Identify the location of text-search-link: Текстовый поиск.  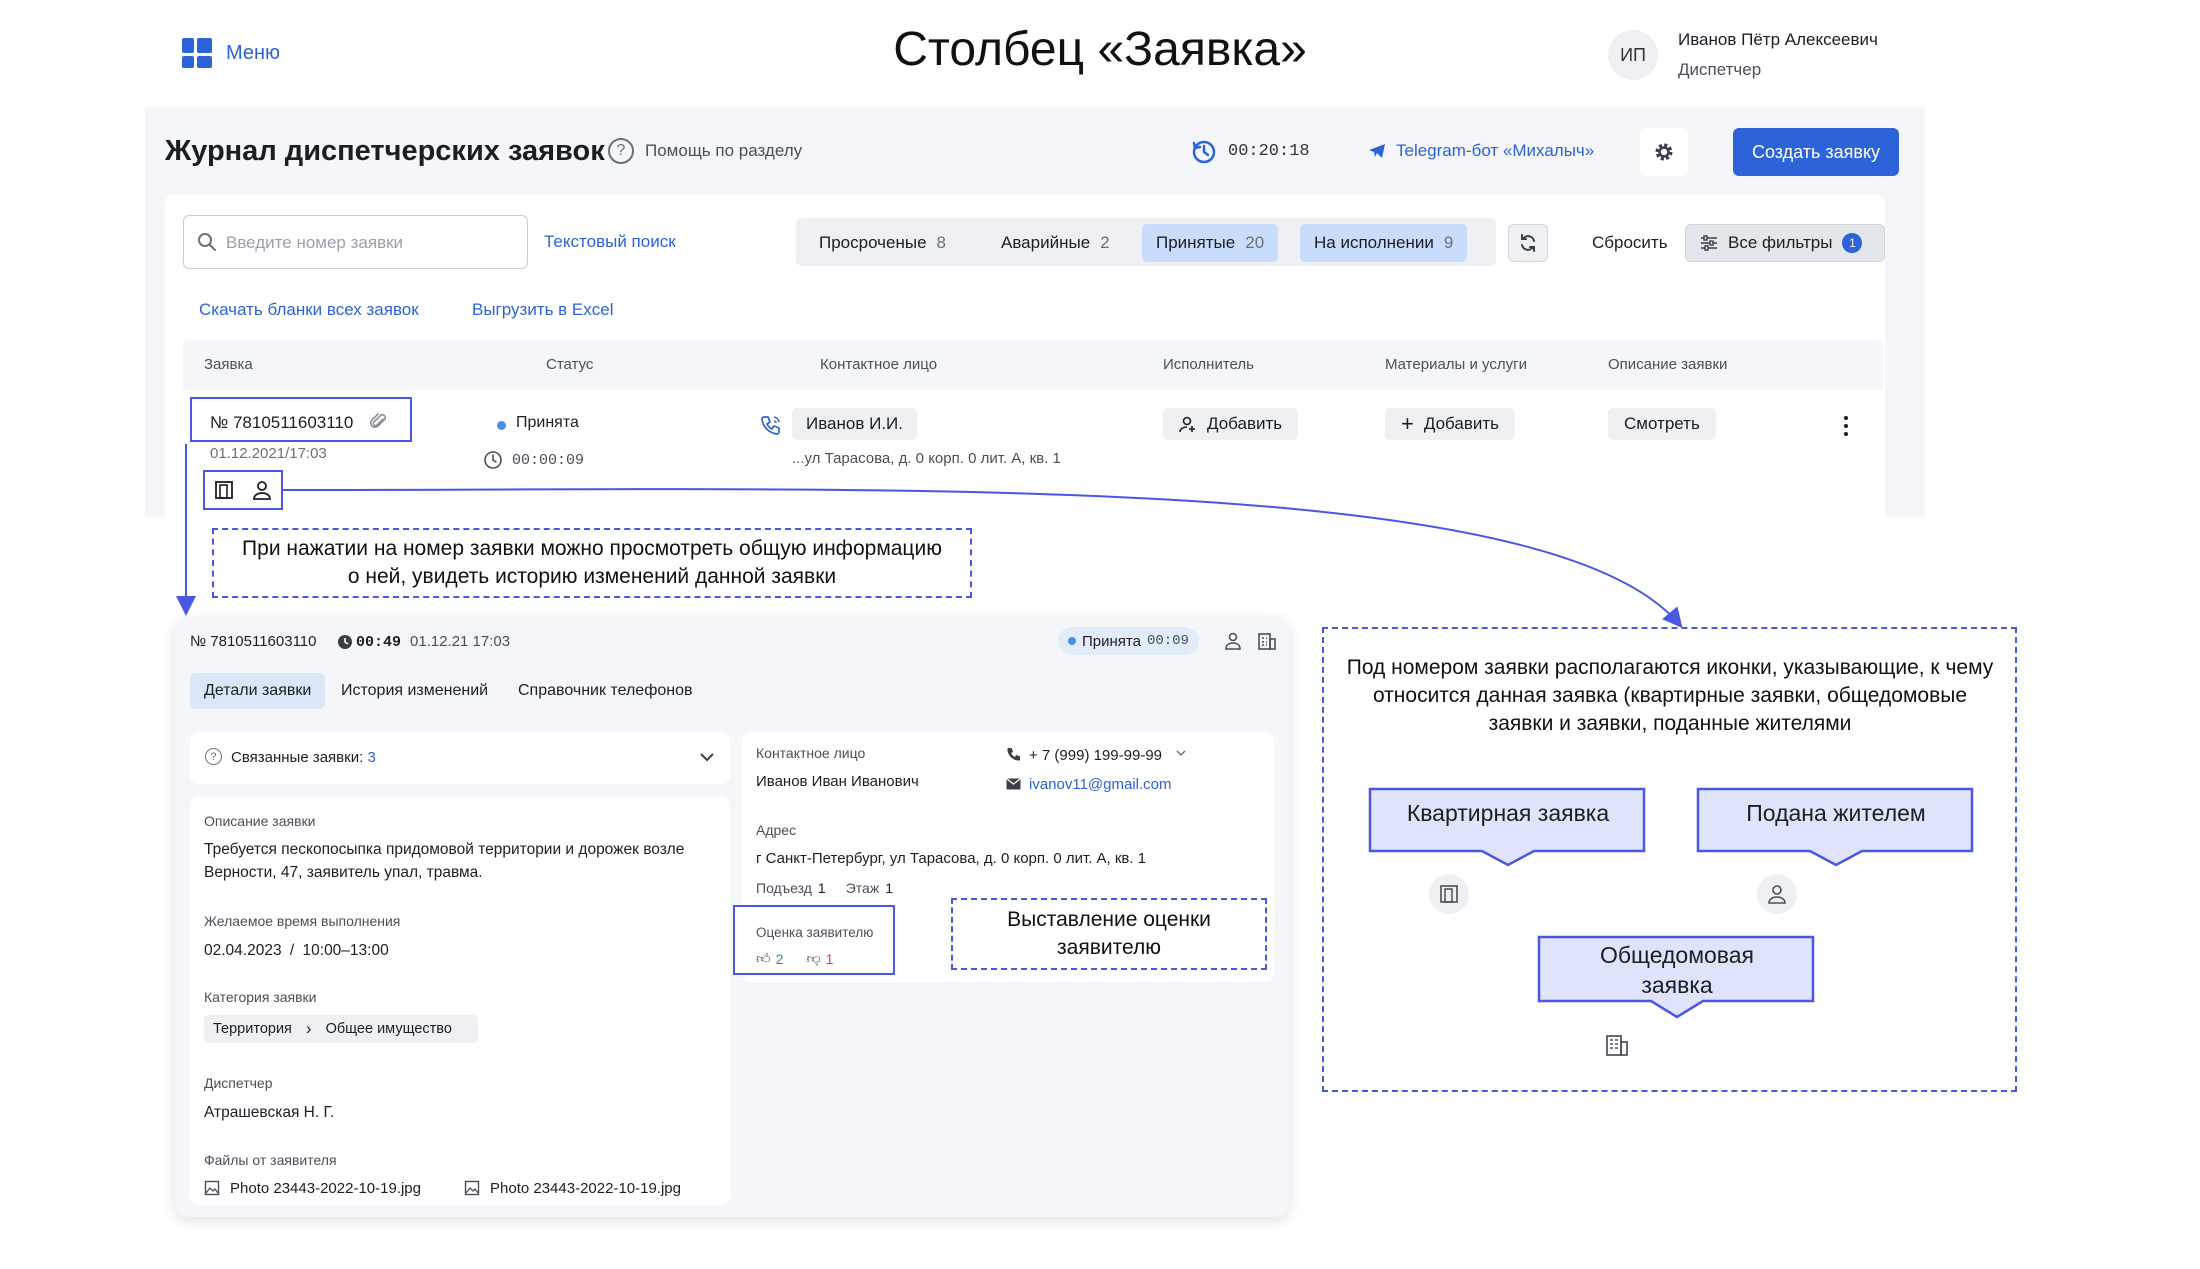
(610, 242).